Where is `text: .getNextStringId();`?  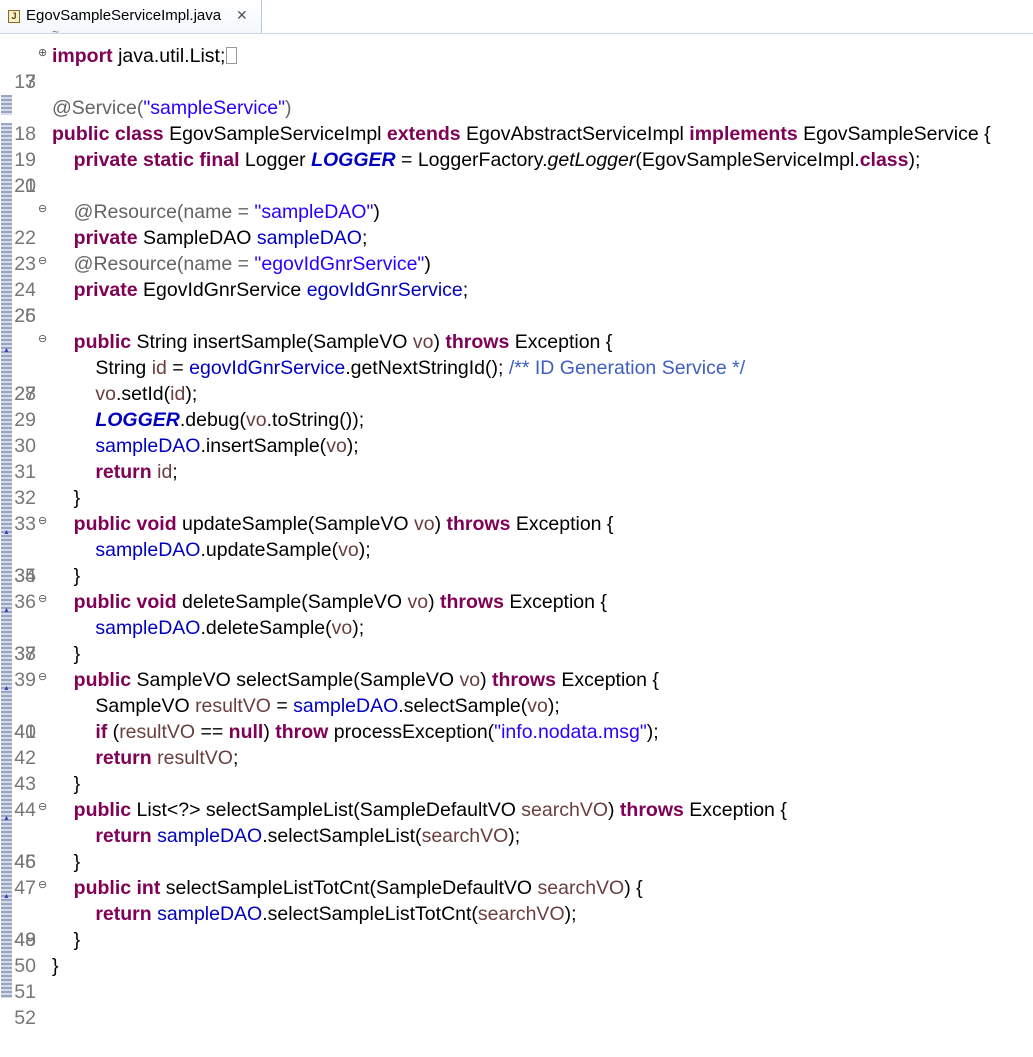 text: .getNextStringId(); is located at coordinates (427, 368).